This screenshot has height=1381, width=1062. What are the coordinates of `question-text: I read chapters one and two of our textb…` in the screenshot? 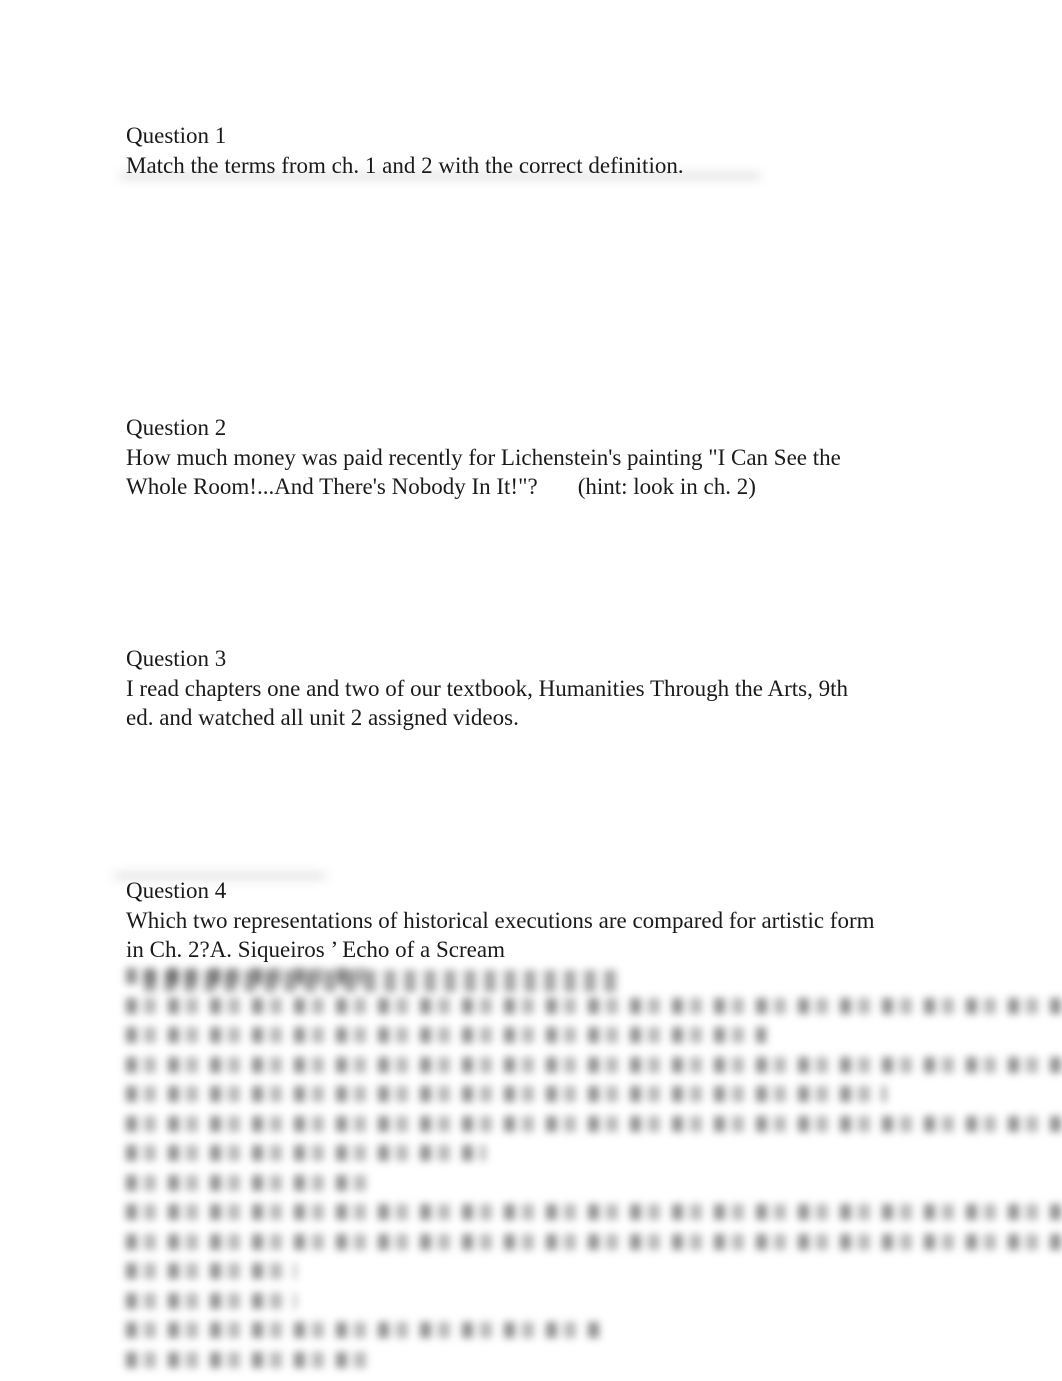 It's located at (487, 703).